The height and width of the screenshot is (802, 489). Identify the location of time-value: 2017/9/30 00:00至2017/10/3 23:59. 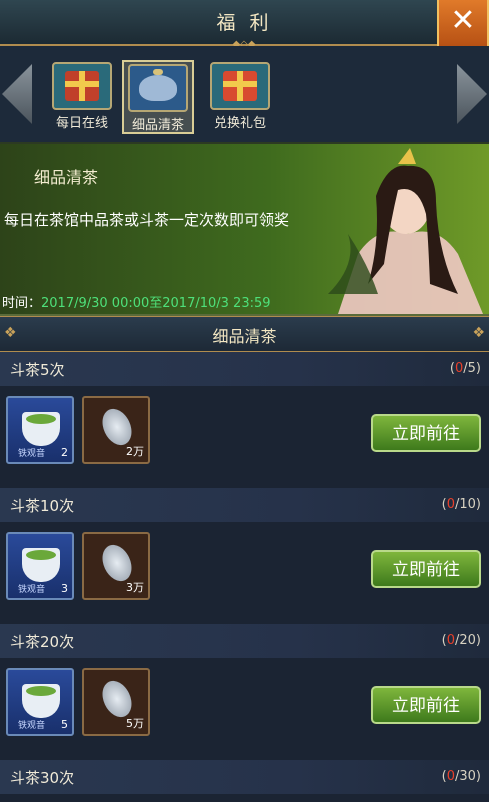
(156, 303).